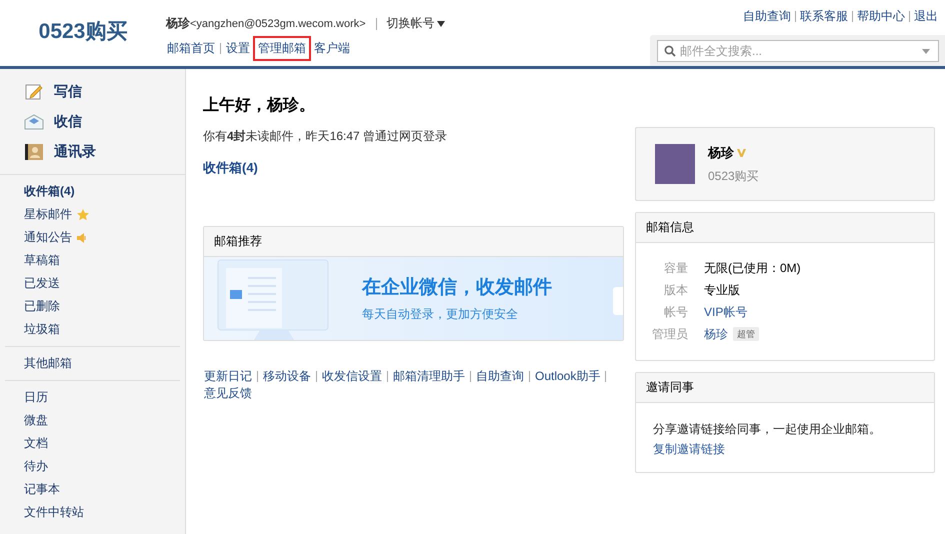 The image size is (945, 534). I want to click on role-tag: 超管, so click(746, 334).